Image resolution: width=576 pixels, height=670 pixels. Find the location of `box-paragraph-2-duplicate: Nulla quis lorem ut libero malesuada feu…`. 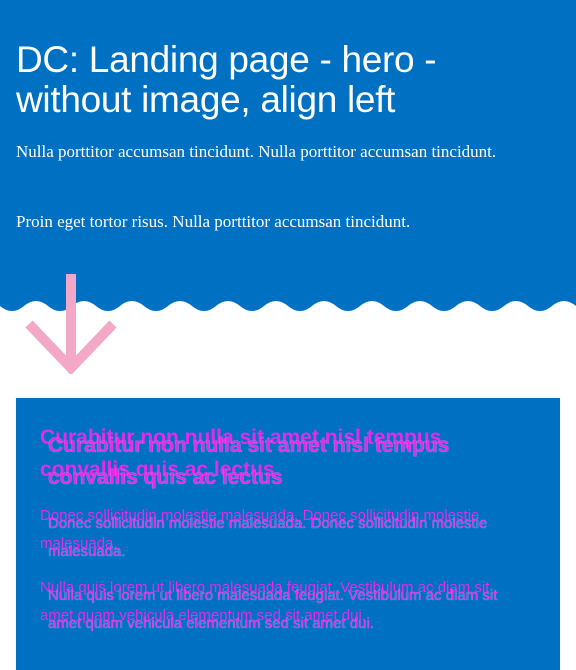

box-paragraph-2-duplicate: Nulla quis lorem ut libero malesuada feu… is located at coordinates (273, 609).